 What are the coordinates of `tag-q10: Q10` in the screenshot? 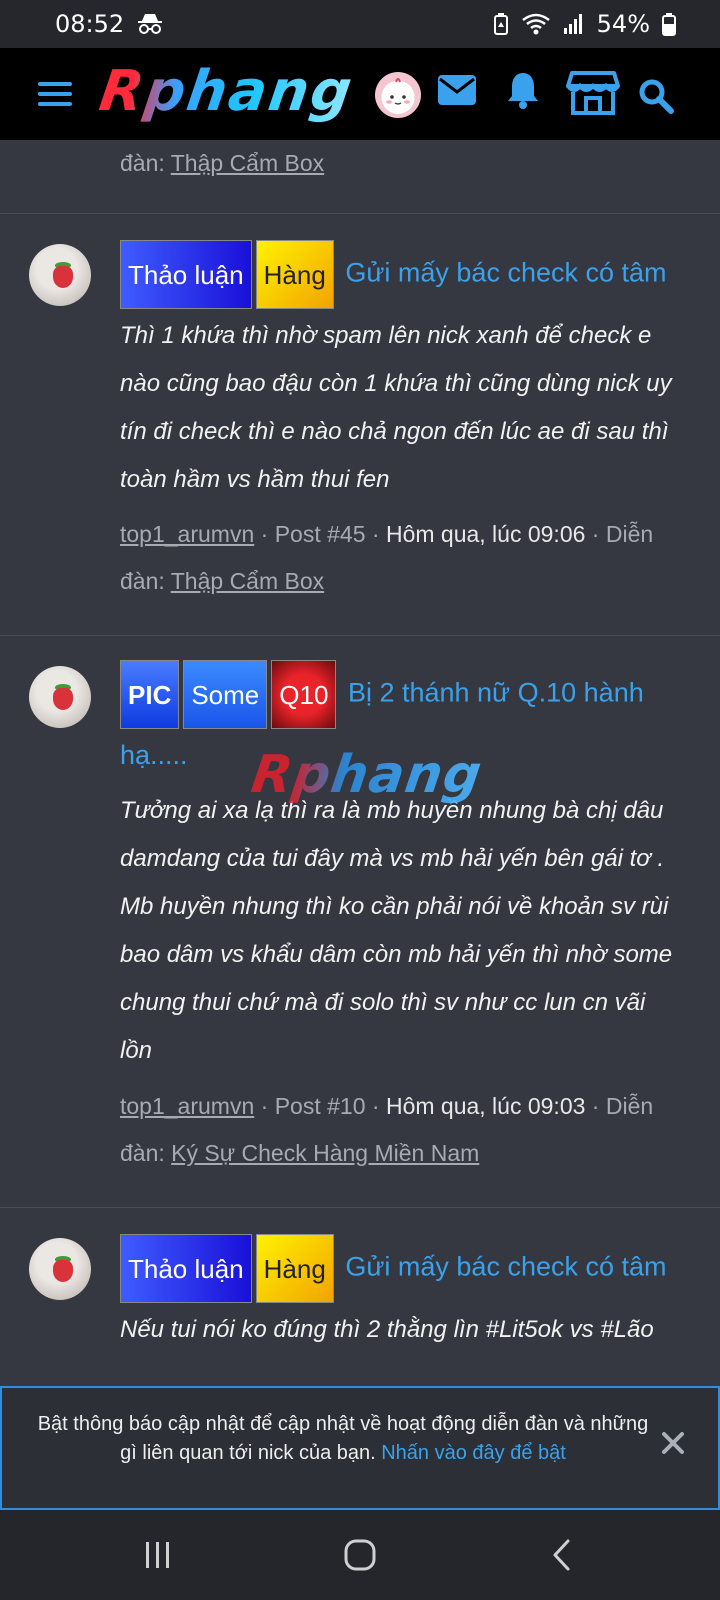 It's located at (304, 694).